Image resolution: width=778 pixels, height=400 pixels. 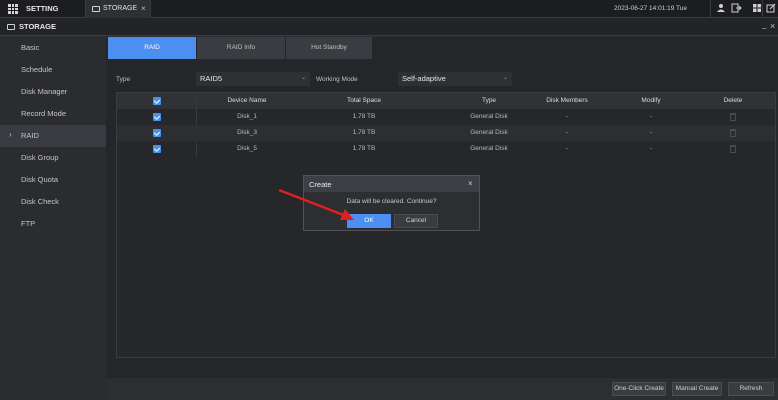 What do you see at coordinates (651, 100) in the screenshot?
I see `col-modify: Modify` at bounding box center [651, 100].